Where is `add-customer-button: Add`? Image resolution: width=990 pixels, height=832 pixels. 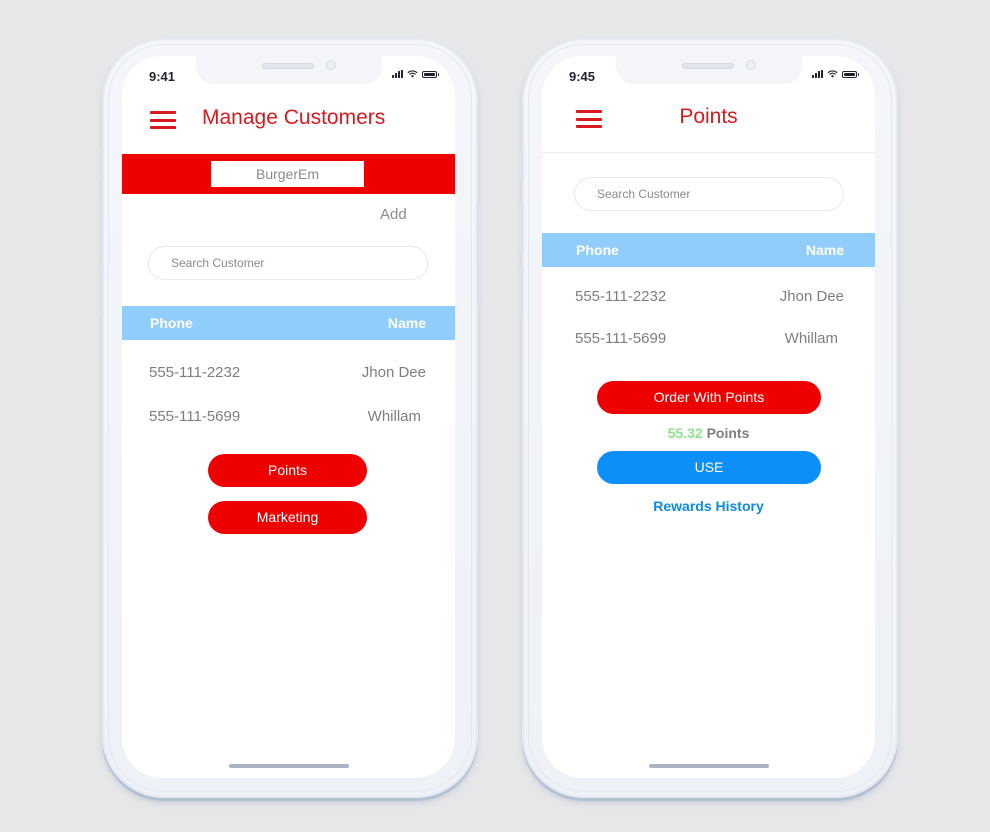
add-customer-button: Add is located at coordinates (393, 214).